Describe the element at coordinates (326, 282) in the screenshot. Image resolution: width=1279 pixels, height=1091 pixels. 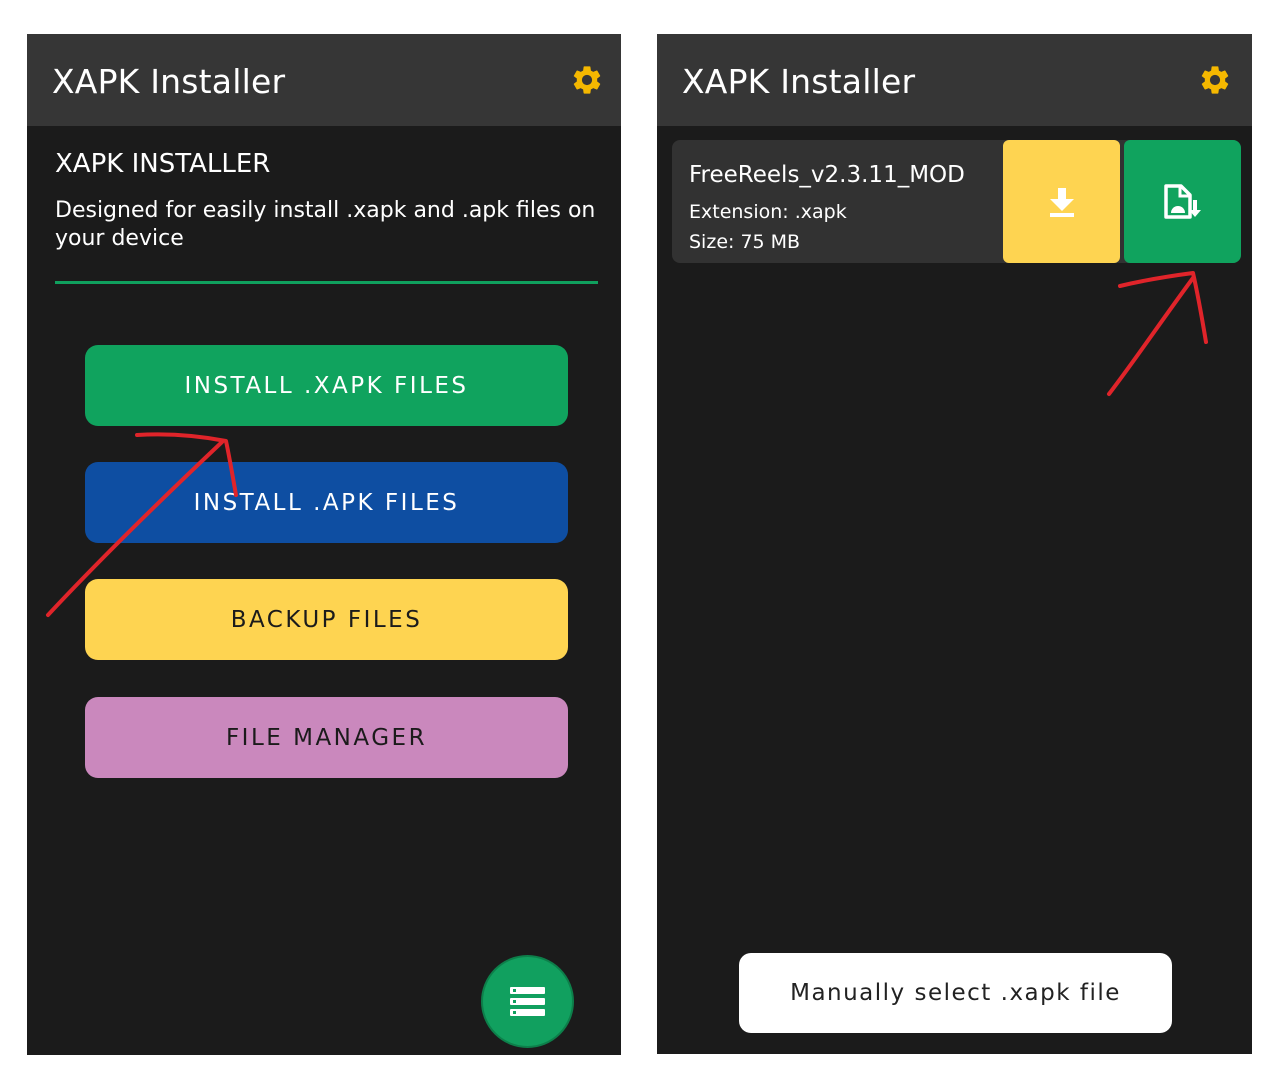
I see `divider` at that location.